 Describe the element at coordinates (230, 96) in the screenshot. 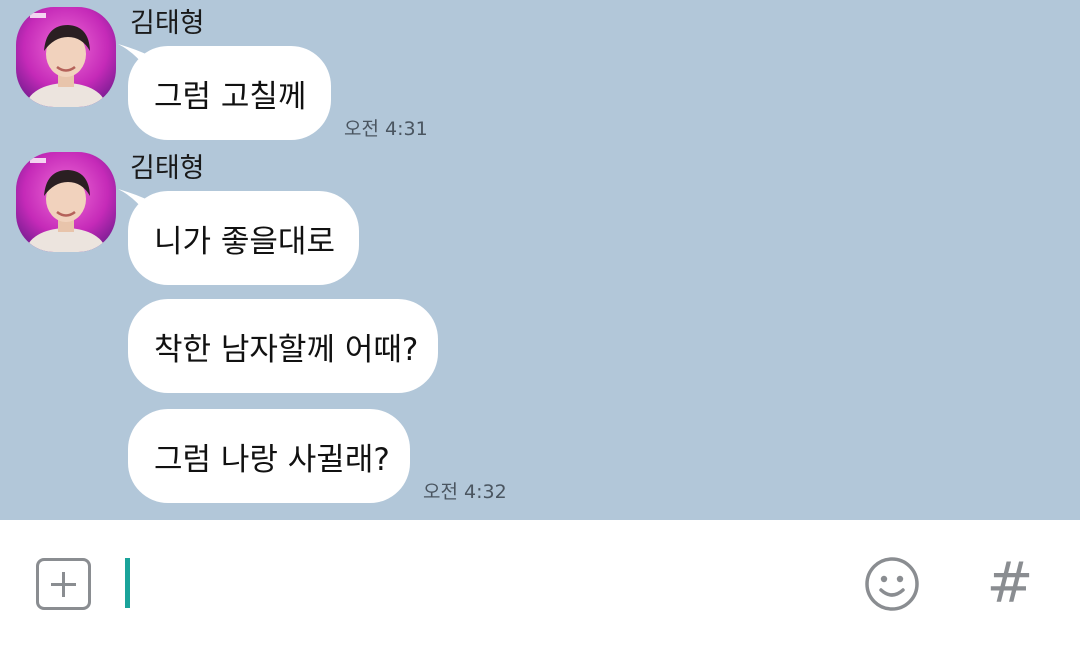

I see `message-text: 그럼 고칠께` at that location.